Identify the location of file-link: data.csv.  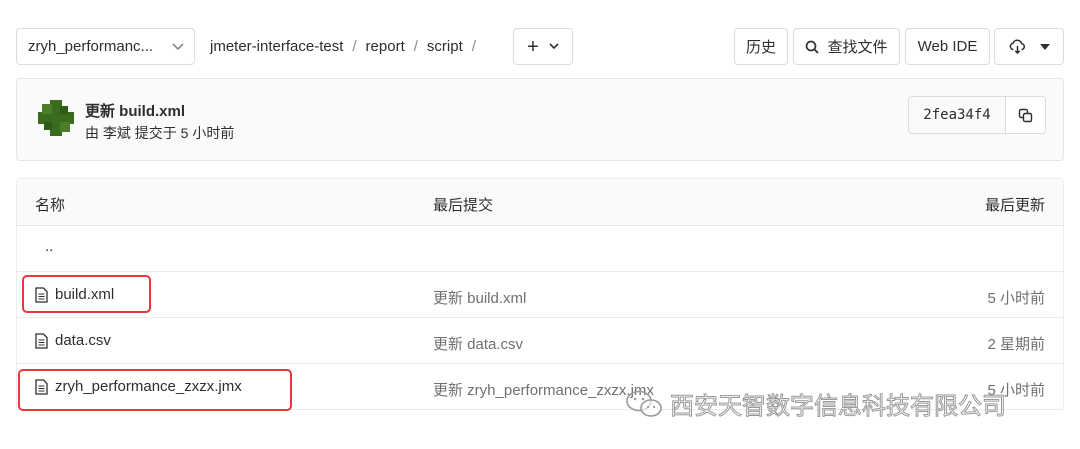
(73, 340).